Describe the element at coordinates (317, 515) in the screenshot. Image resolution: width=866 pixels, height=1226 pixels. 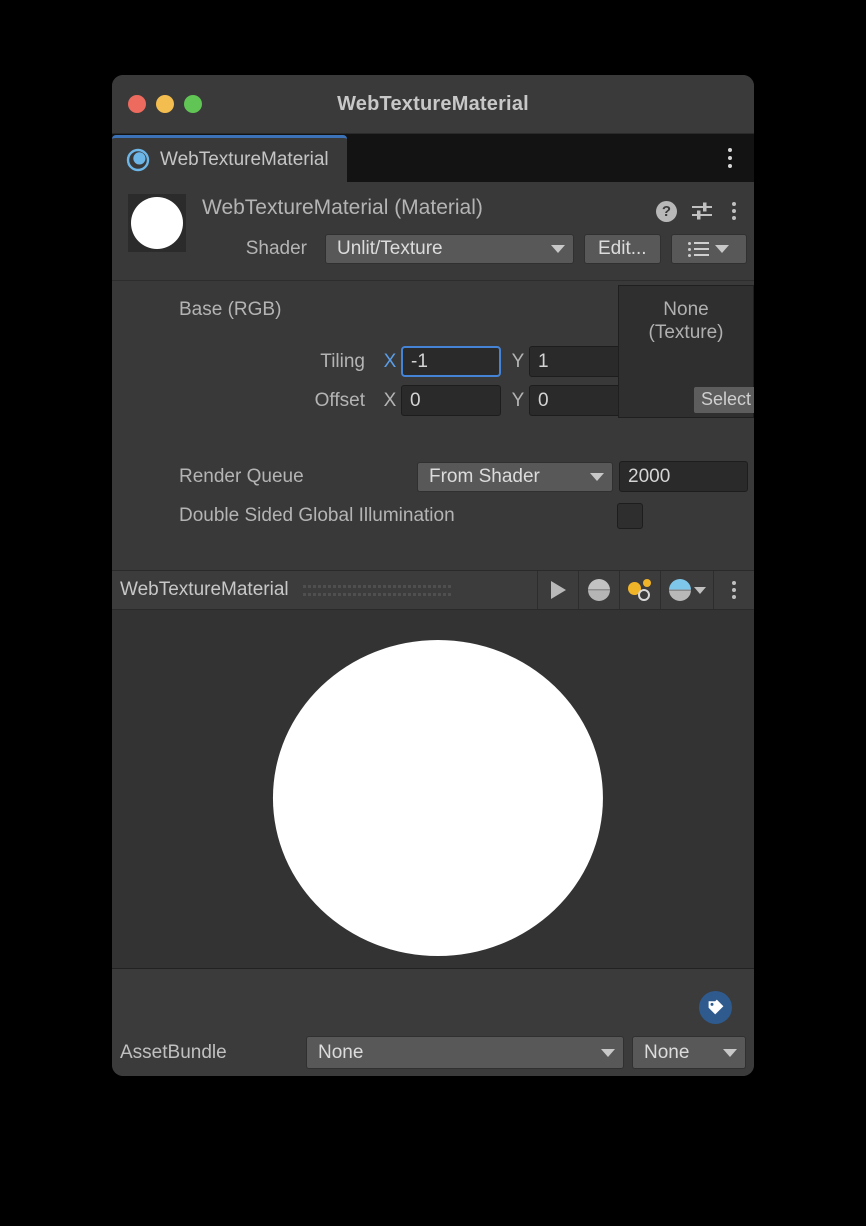
I see `double-sided-gi-label: Double Sided Global Illumination` at that location.